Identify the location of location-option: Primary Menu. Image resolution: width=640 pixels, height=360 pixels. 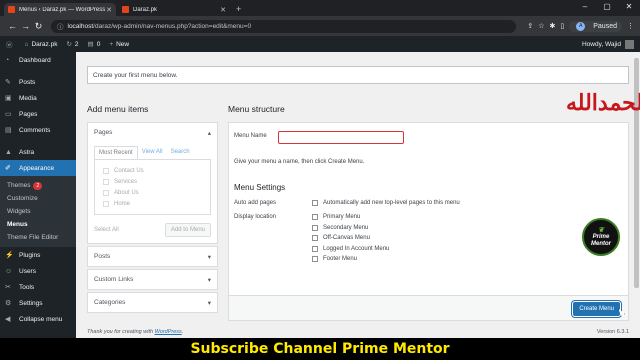
(350, 217).